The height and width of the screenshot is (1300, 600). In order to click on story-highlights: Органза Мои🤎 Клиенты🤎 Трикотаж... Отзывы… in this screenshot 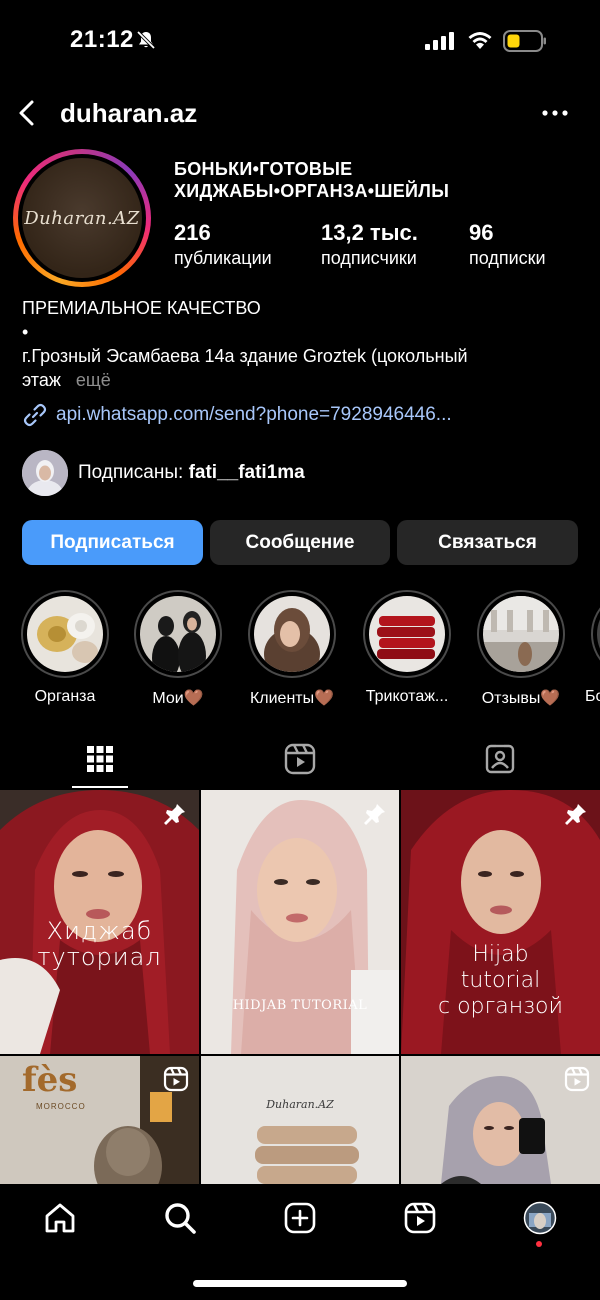, I will do `click(300, 650)`.